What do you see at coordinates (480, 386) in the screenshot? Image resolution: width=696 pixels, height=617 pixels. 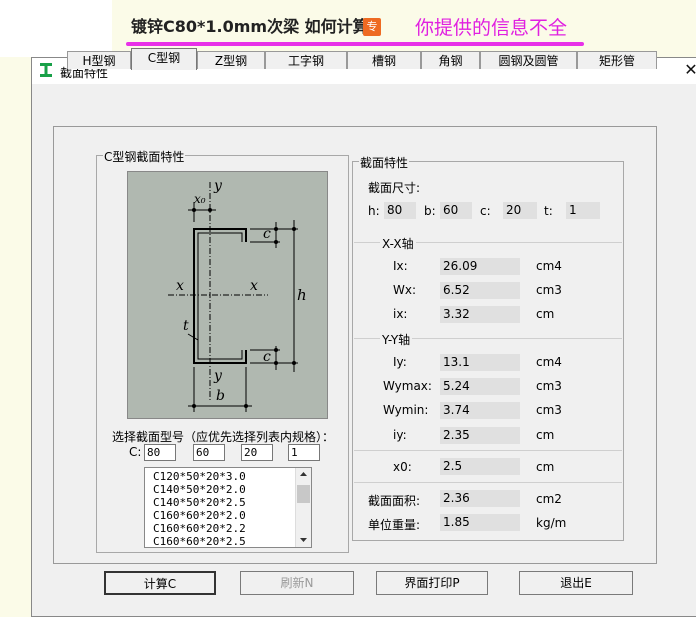 I see `wymax-value: 5.24` at bounding box center [480, 386].